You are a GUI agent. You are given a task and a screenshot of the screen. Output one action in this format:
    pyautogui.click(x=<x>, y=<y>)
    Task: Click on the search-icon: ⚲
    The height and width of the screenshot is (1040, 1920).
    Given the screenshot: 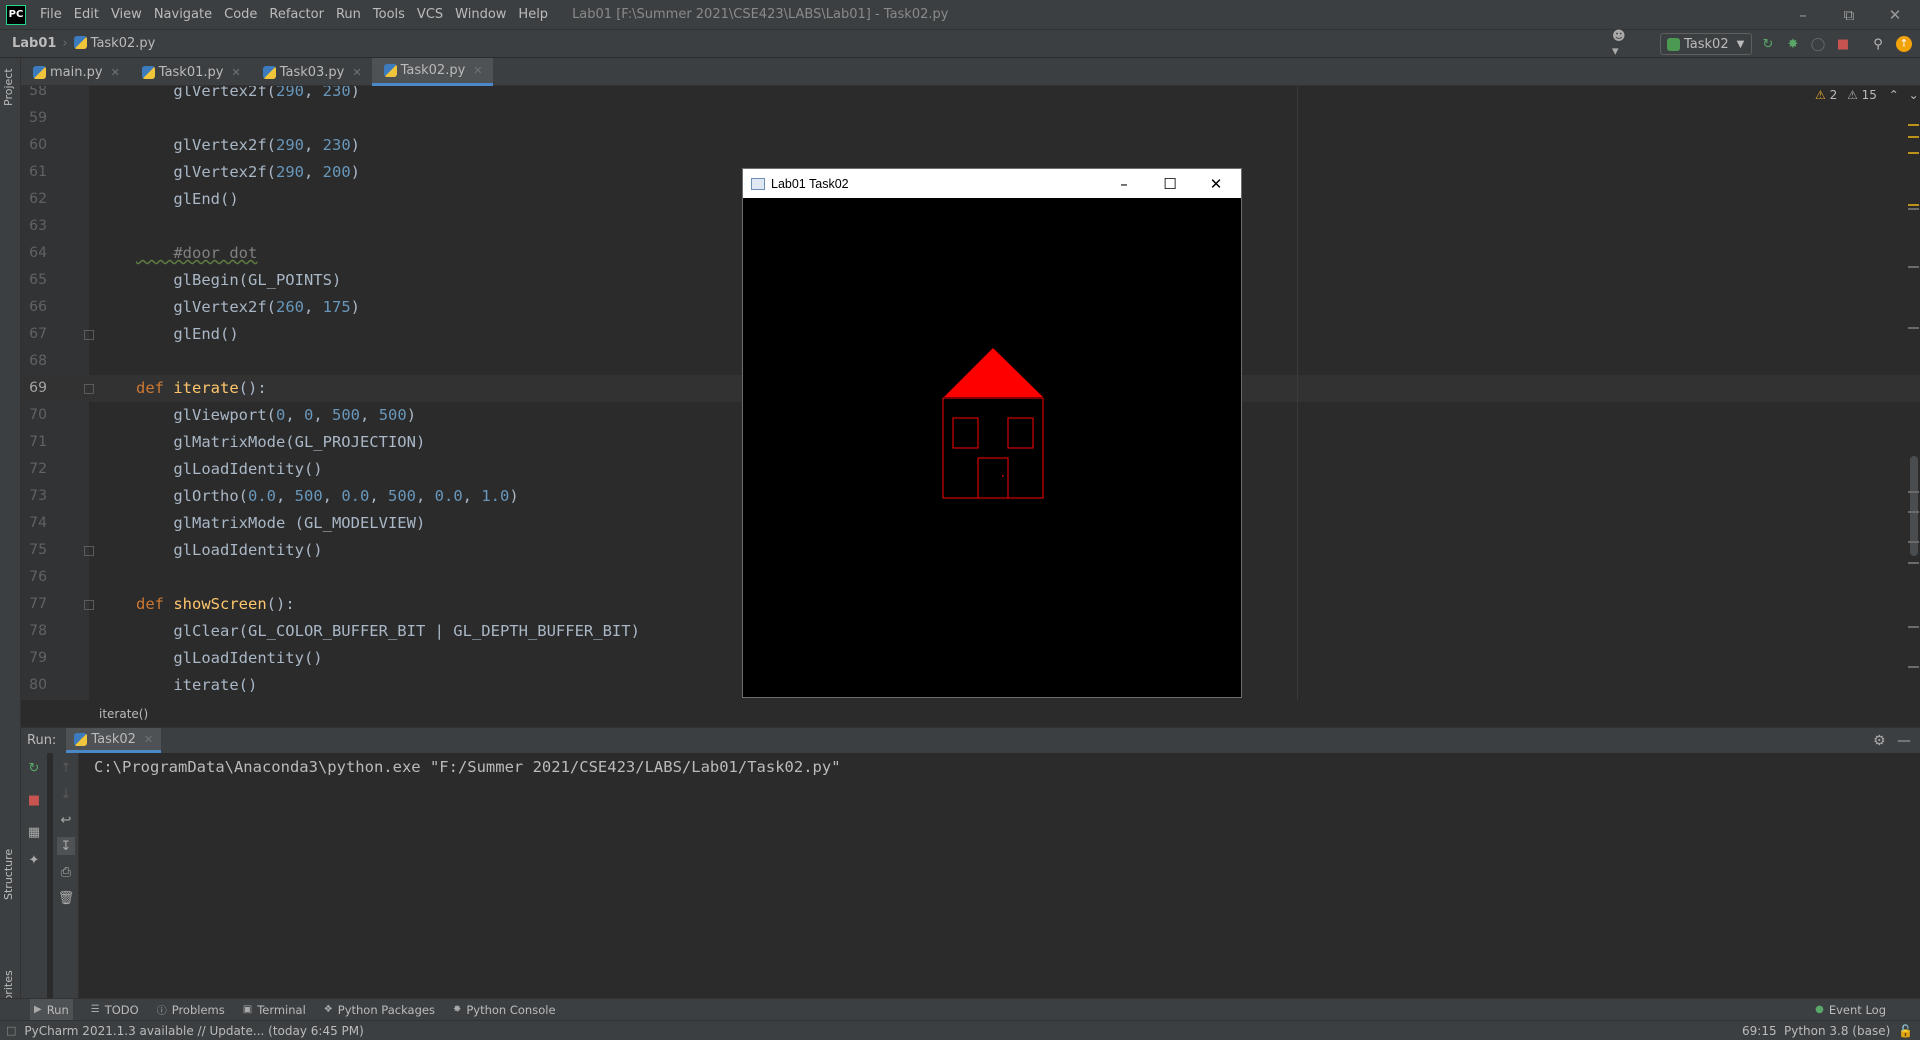 What is the action you would take?
    pyautogui.click(x=1878, y=44)
    